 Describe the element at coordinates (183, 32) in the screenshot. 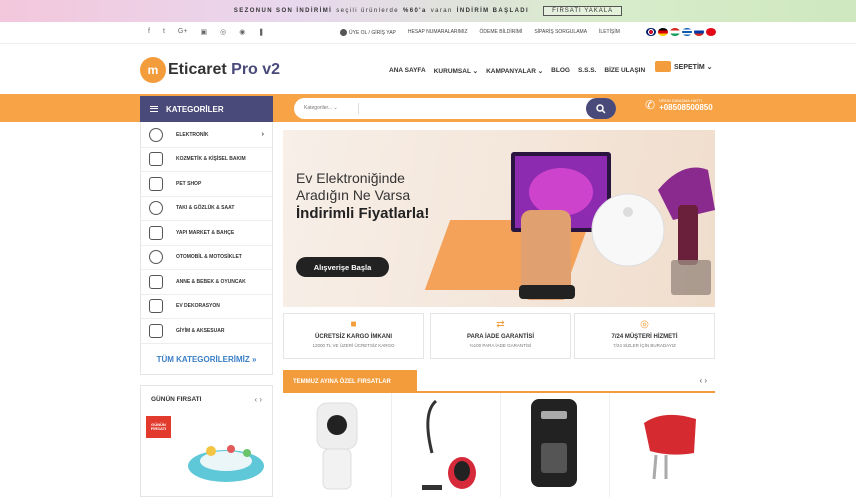

I see `google-plus-icon: G+` at that location.